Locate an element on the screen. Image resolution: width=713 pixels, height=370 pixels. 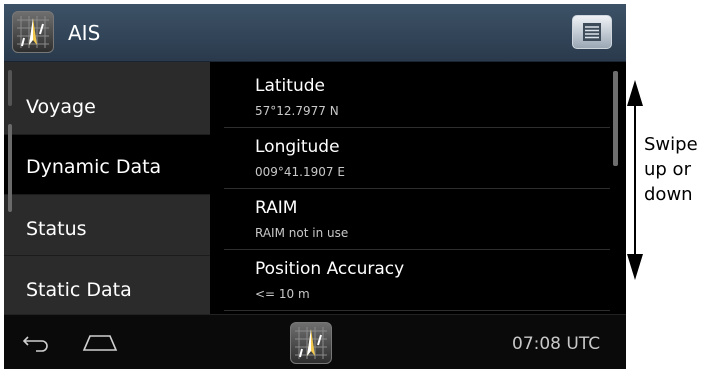
list-item-position-accuracy: Position Accuracy <= 10 m is located at coordinates (417, 280).